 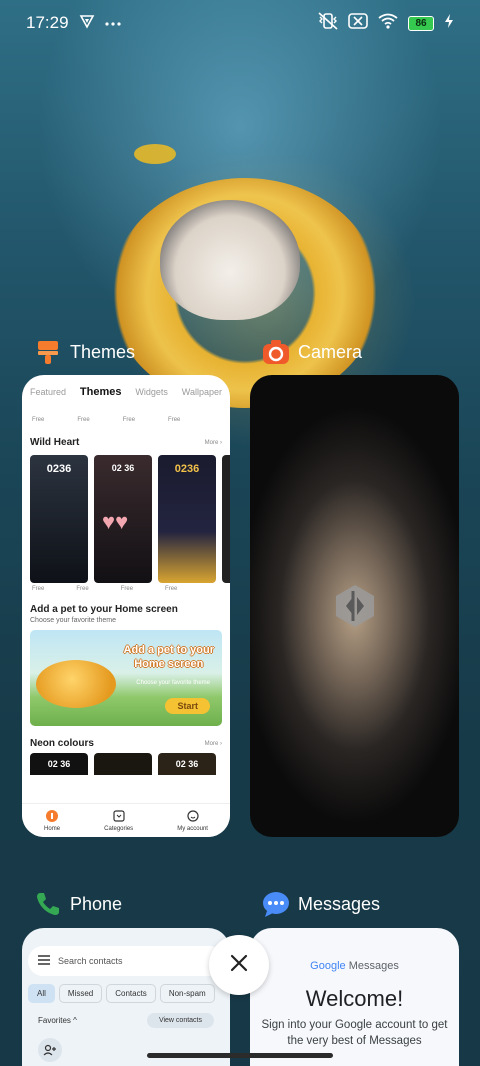 I want to click on themes-app-header: Themes, so click(x=84, y=352).